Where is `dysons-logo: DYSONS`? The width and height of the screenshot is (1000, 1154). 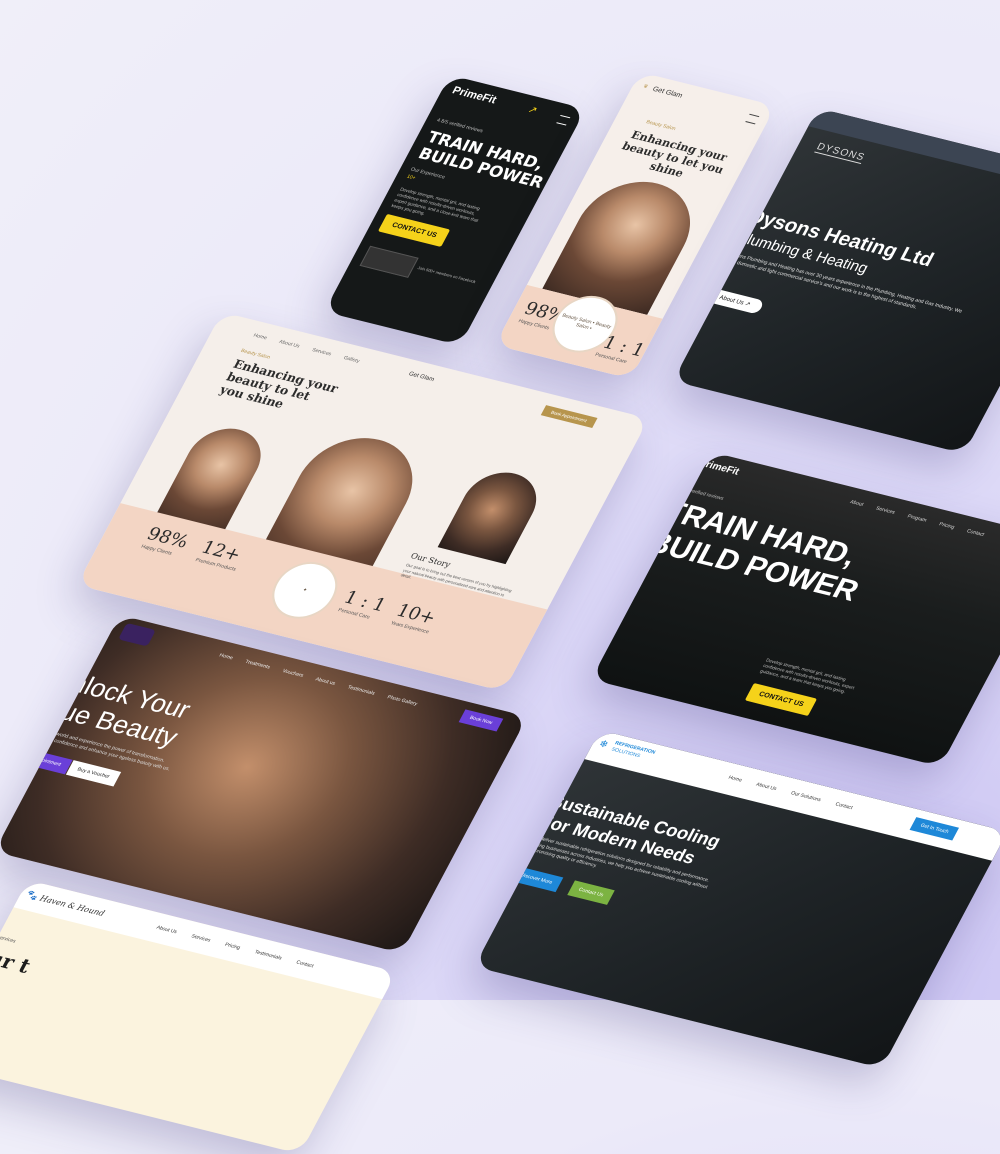 dysons-logo: DYSONS is located at coordinates (840, 153).